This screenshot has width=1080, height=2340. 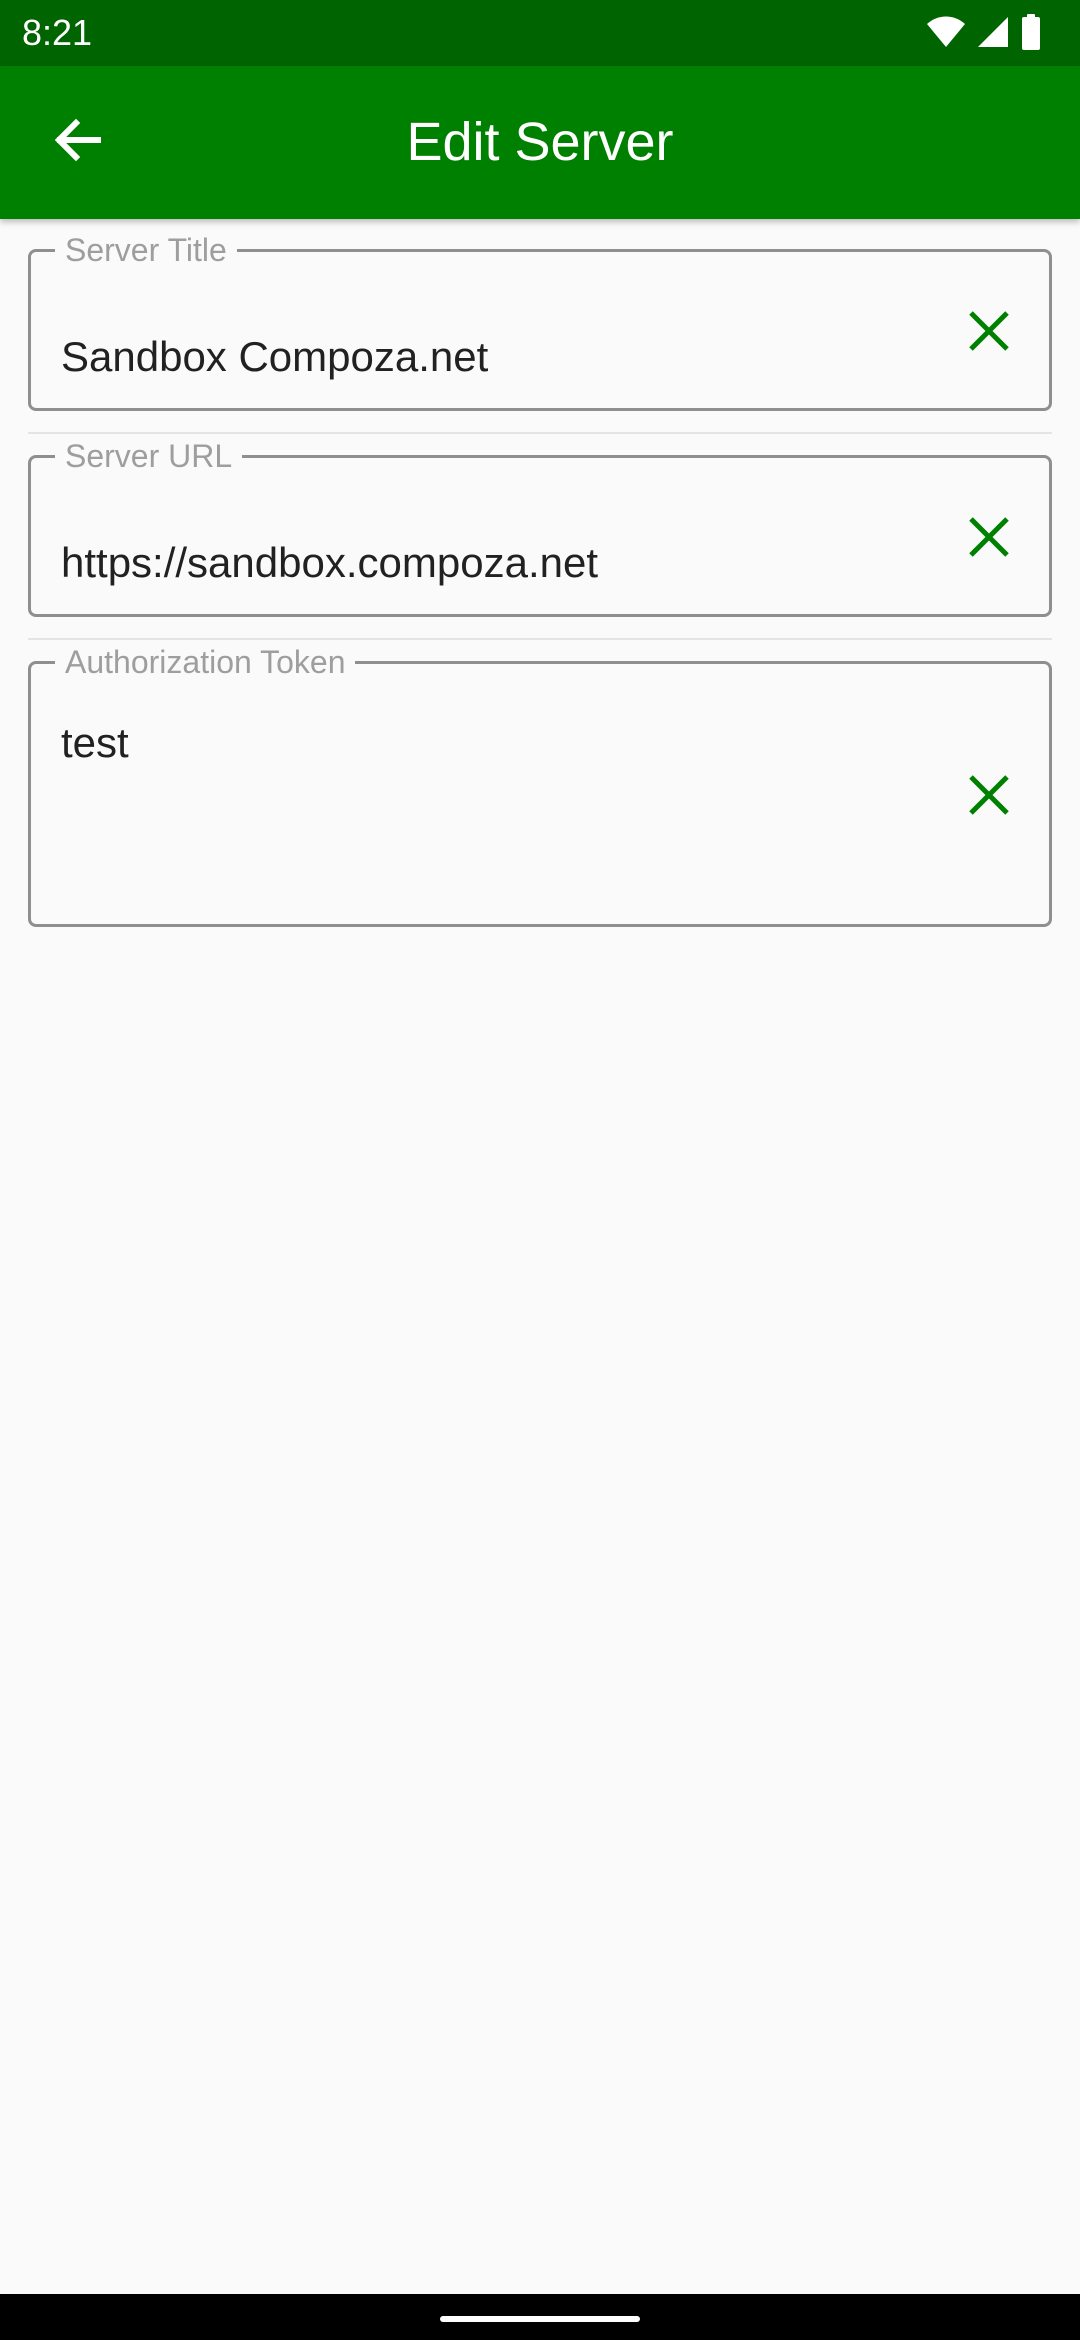 What do you see at coordinates (146, 250) in the screenshot?
I see `server-title-label: Server Title` at bounding box center [146, 250].